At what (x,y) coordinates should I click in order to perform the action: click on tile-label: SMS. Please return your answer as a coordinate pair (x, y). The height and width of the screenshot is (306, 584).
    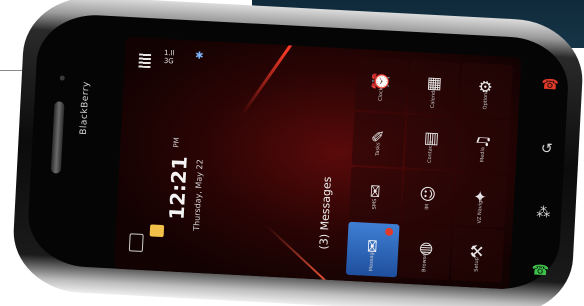
    Looking at the image, I should click on (375, 204).